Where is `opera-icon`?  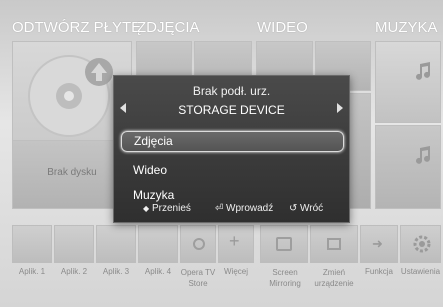
opera-icon is located at coordinates (199, 244).